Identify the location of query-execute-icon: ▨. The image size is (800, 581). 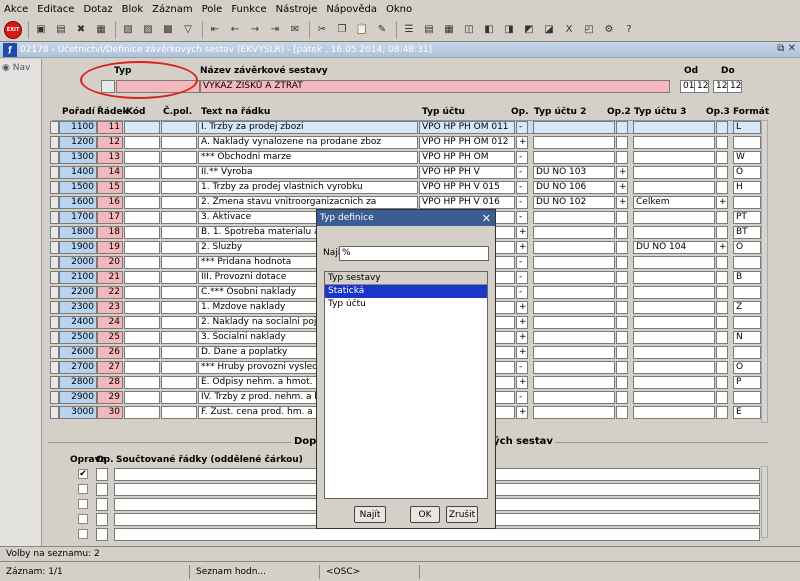
(148, 30).